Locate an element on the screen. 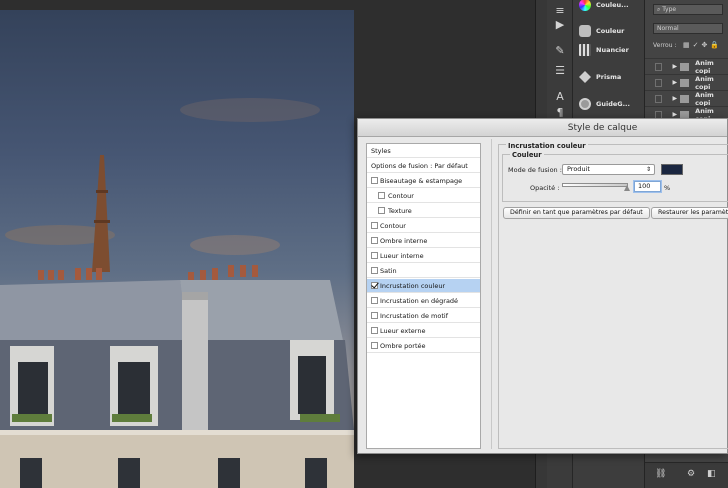 The width and height of the screenshot is (728, 488). style-item-gradient-overlay: Incrustation en dégradé is located at coordinates (423, 301).